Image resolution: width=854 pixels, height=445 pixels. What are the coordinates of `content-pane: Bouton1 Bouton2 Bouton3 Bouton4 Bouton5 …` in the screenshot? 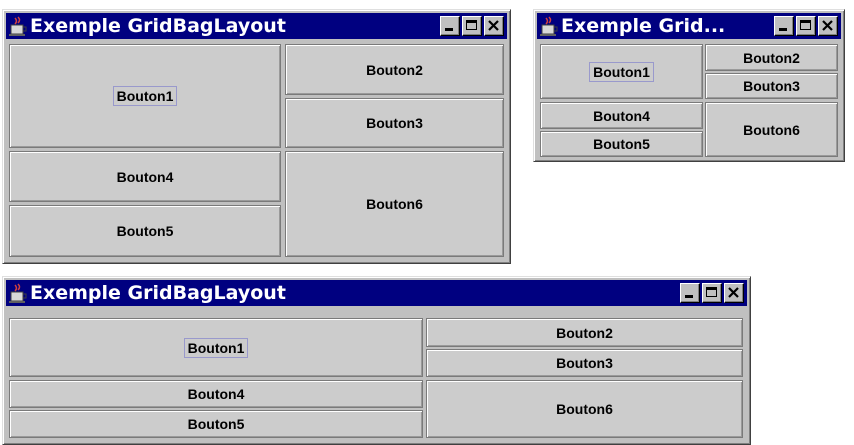 It's located at (689, 100).